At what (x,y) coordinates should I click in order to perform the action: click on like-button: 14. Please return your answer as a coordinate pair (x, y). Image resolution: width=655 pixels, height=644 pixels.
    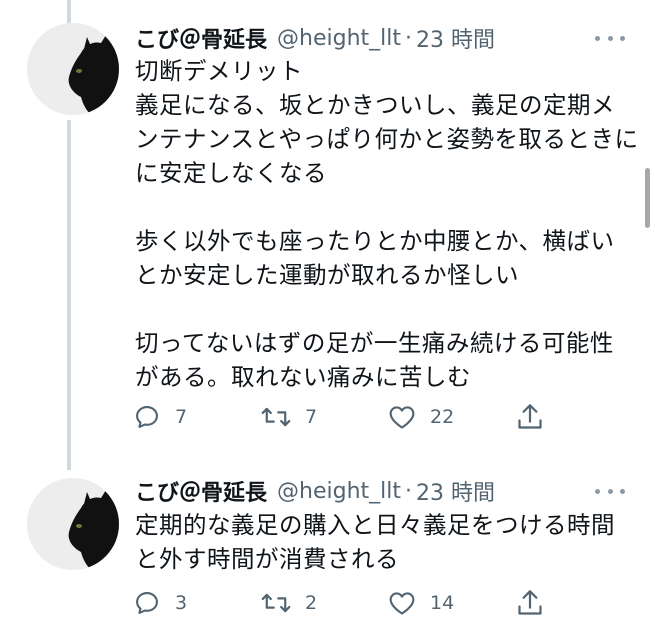
    Looking at the image, I should click on (421, 603).